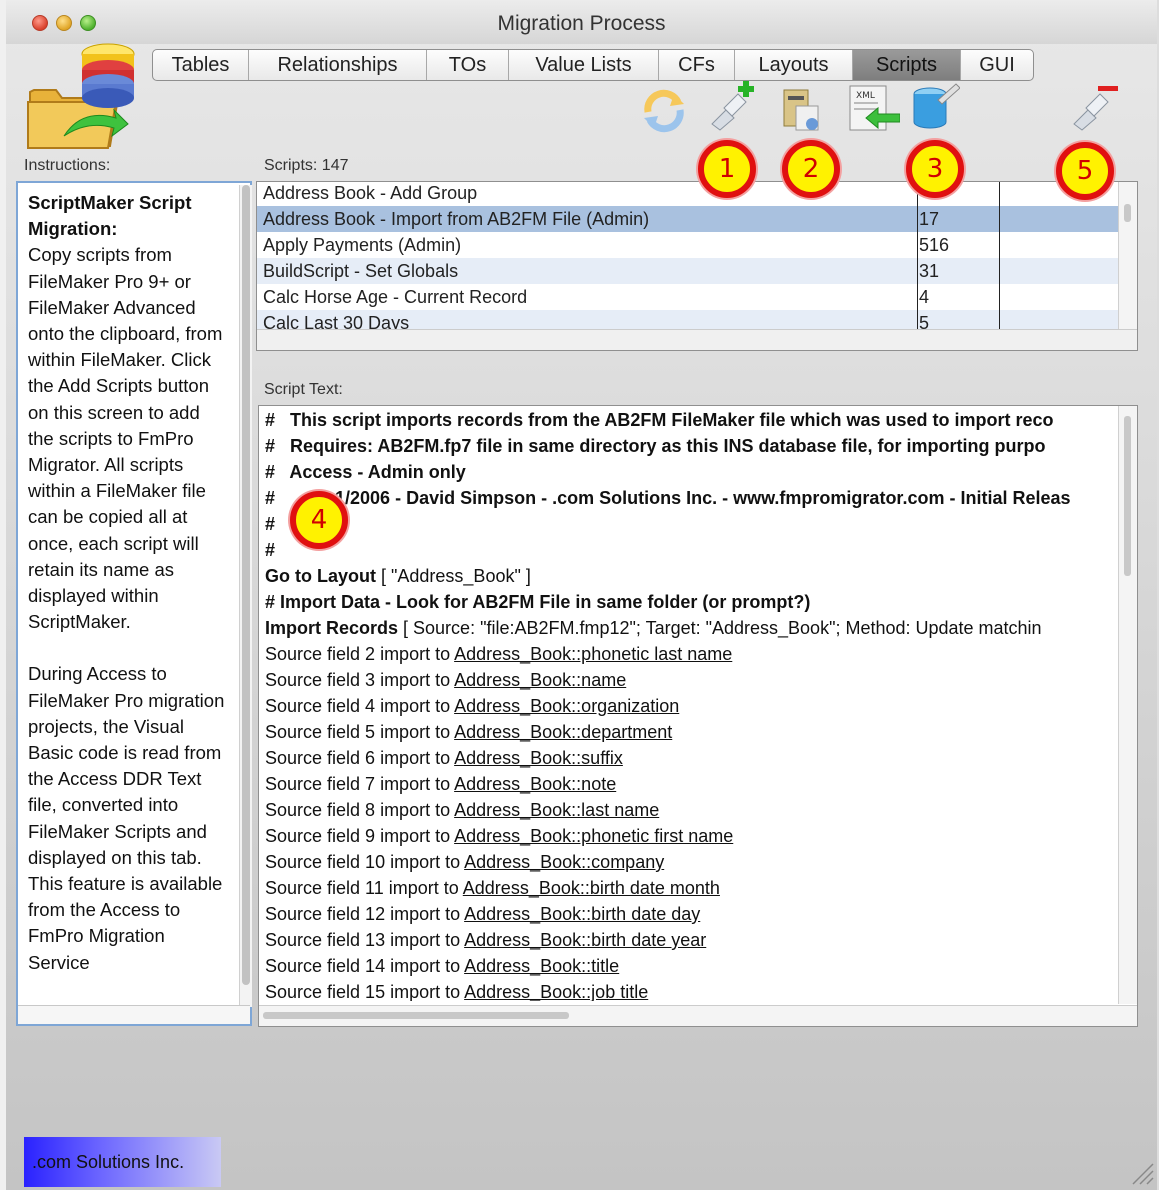  Describe the element at coordinates (335, 165) in the screenshot. I see `scripts-count: 147` at that location.